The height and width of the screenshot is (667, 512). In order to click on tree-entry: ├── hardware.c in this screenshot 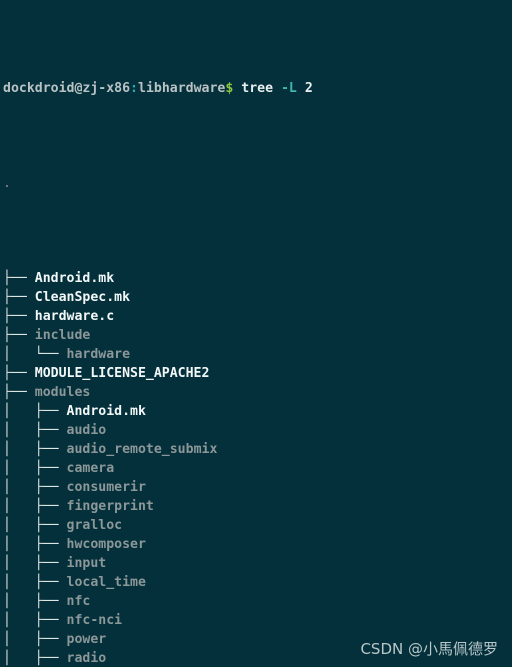, I will do `click(158, 316)`.